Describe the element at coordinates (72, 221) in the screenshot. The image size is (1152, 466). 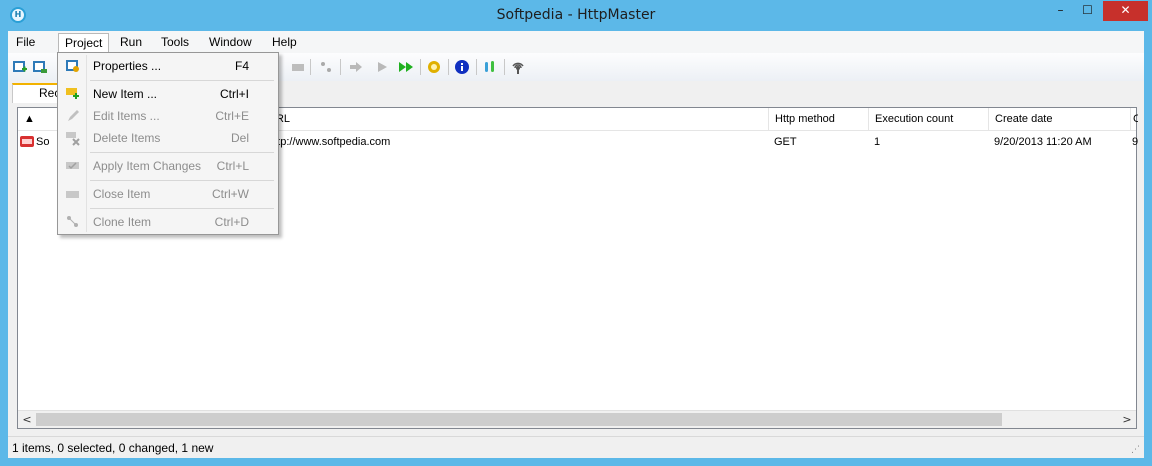
I see `clone-item-icon` at that location.